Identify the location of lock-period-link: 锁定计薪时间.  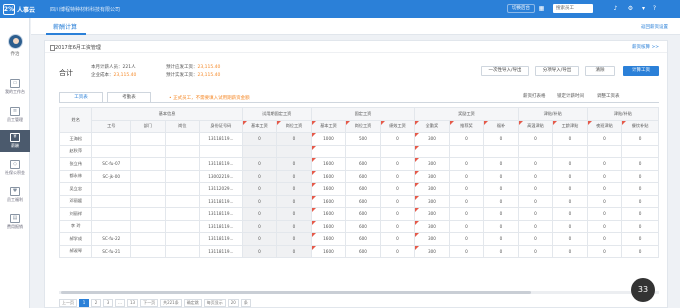
(570, 96).